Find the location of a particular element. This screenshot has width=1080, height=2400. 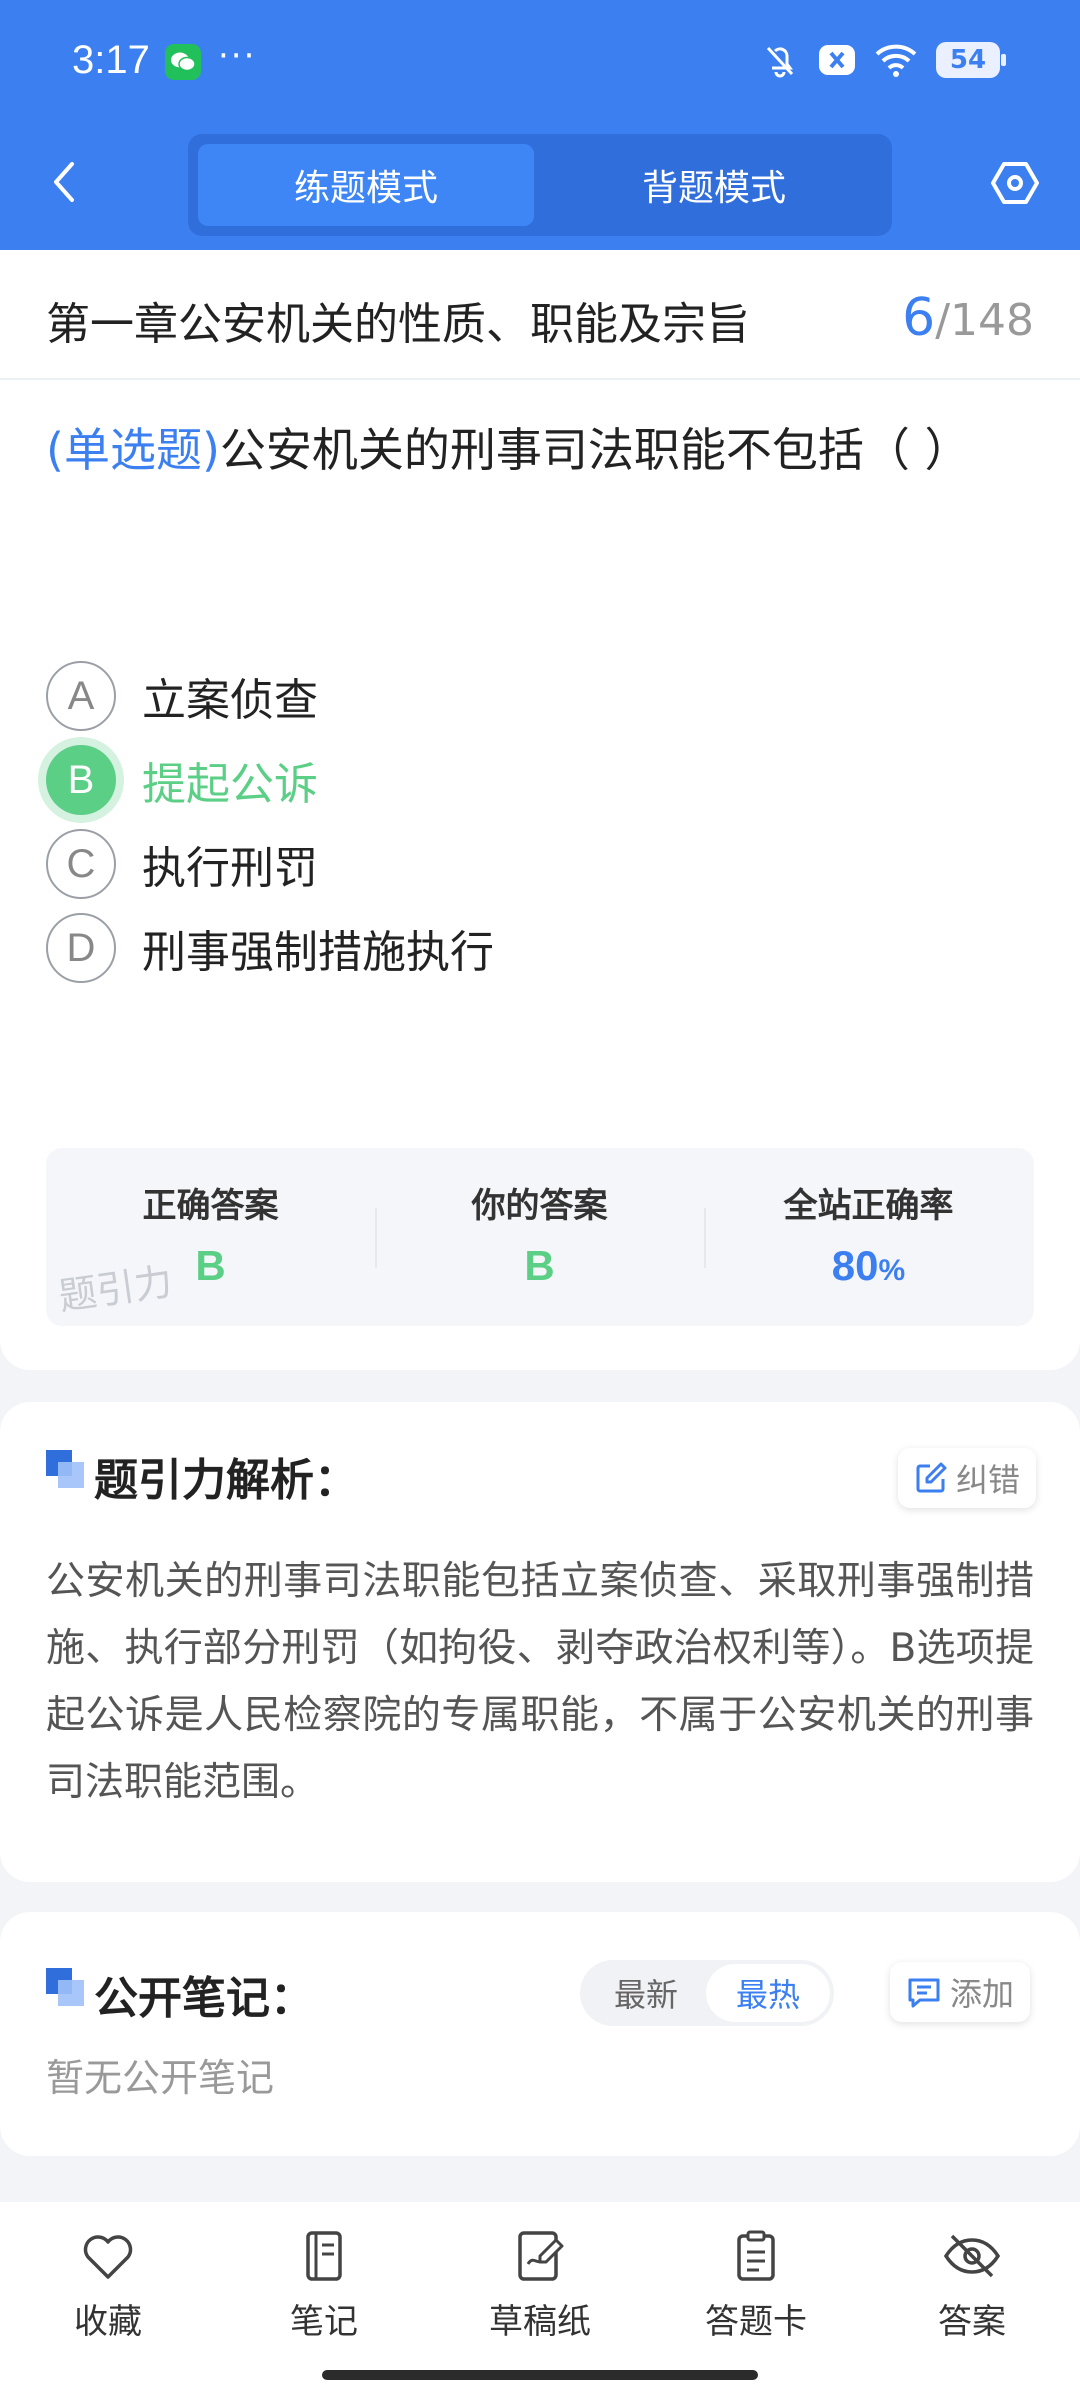

option-a: A 立案侦查 is located at coordinates (496, 696).